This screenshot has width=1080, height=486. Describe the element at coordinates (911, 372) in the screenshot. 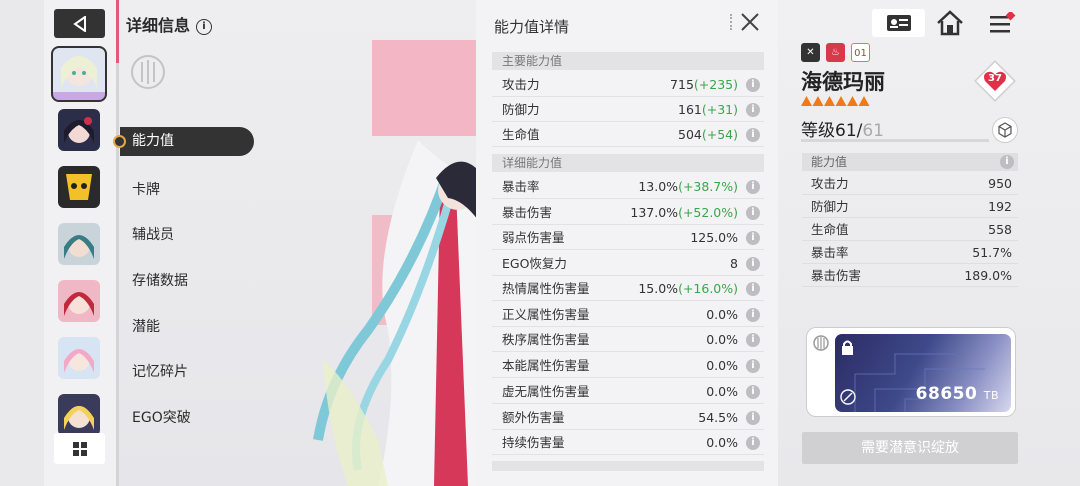

I see `memory-slot: 68650 TB` at that location.